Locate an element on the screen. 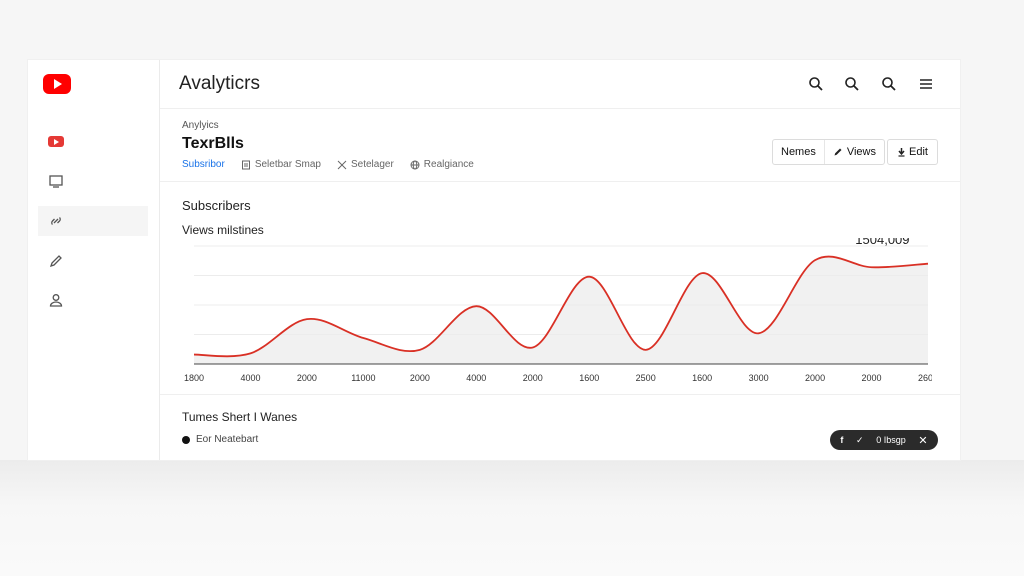 This screenshot has width=1024, height=576. edit-button: Edit is located at coordinates (912, 152).